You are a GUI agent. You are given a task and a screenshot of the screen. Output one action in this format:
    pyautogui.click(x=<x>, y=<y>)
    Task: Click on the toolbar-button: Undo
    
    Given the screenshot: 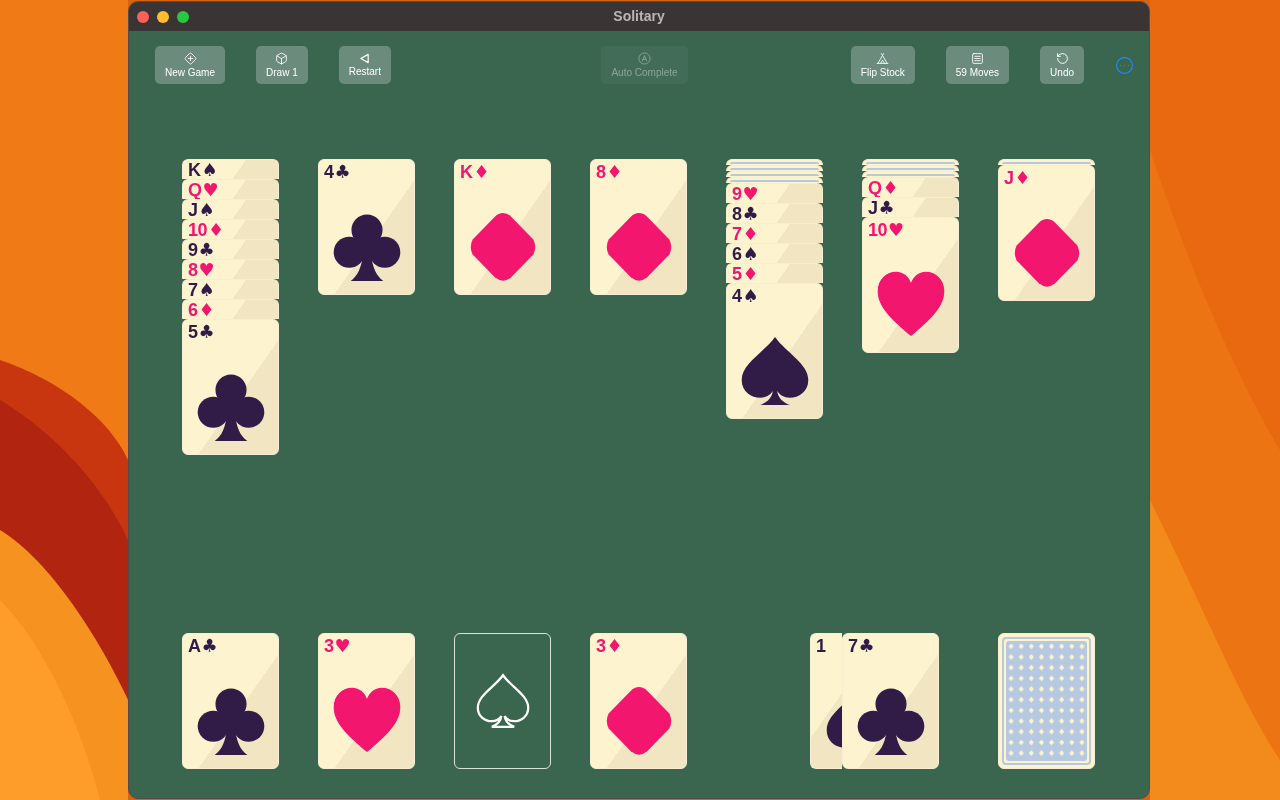 What is the action you would take?
    pyautogui.click(x=1062, y=65)
    